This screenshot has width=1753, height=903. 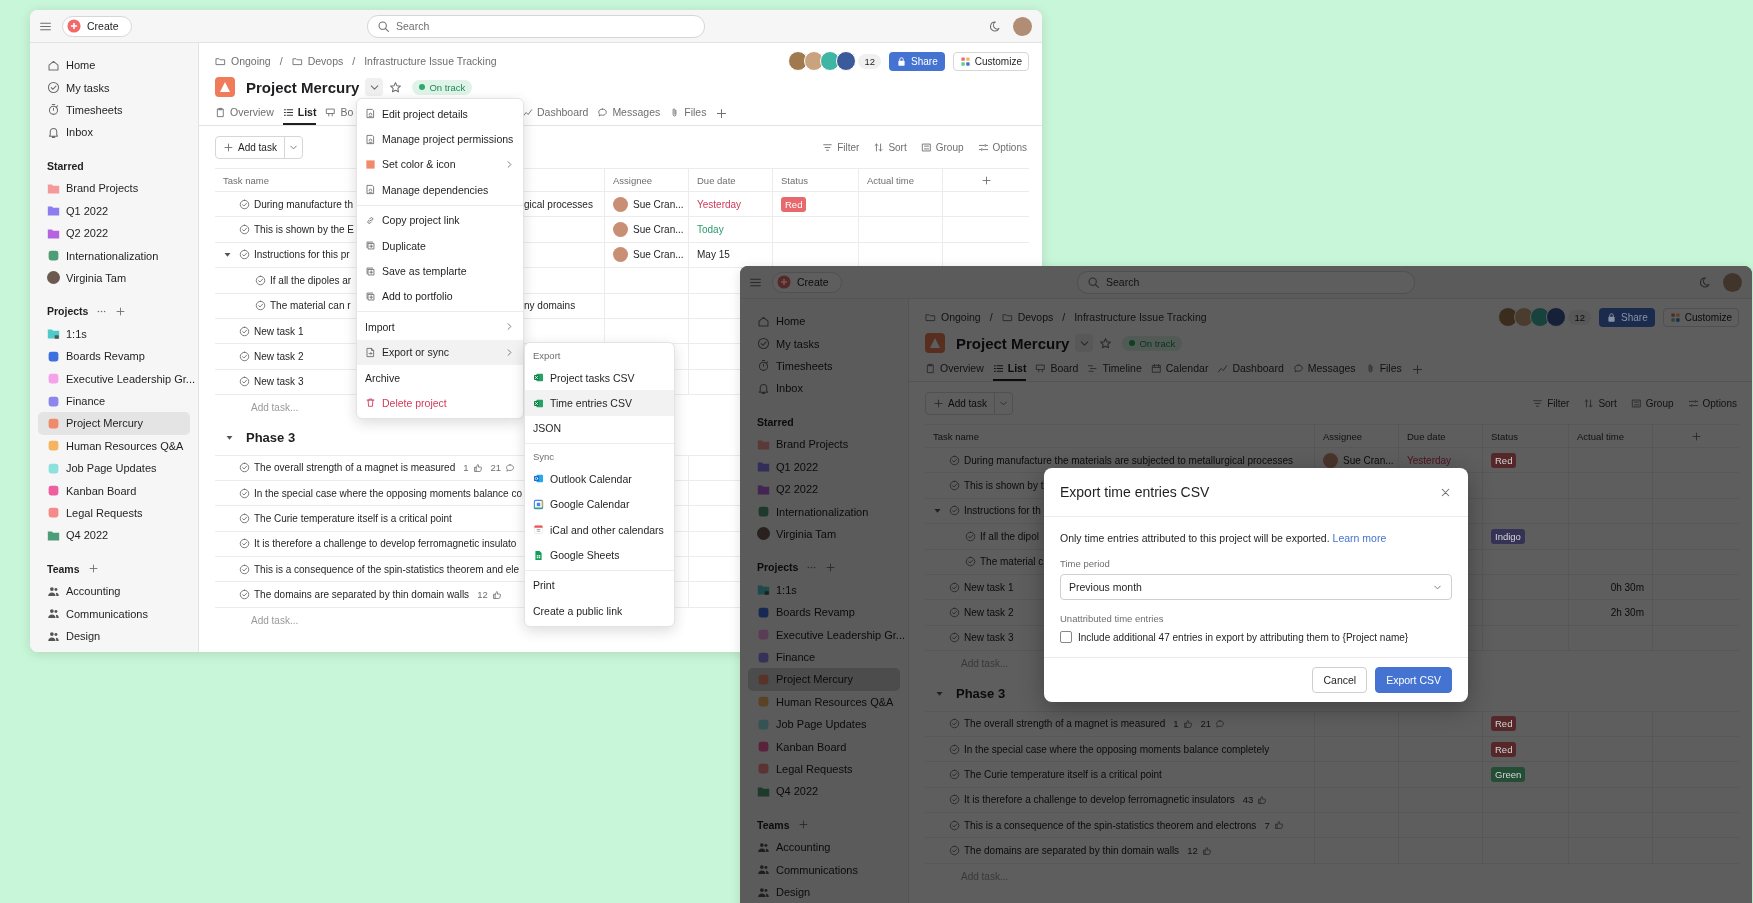 What do you see at coordinates (599, 403) in the screenshot?
I see `menu-item: Time entries CSV` at bounding box center [599, 403].